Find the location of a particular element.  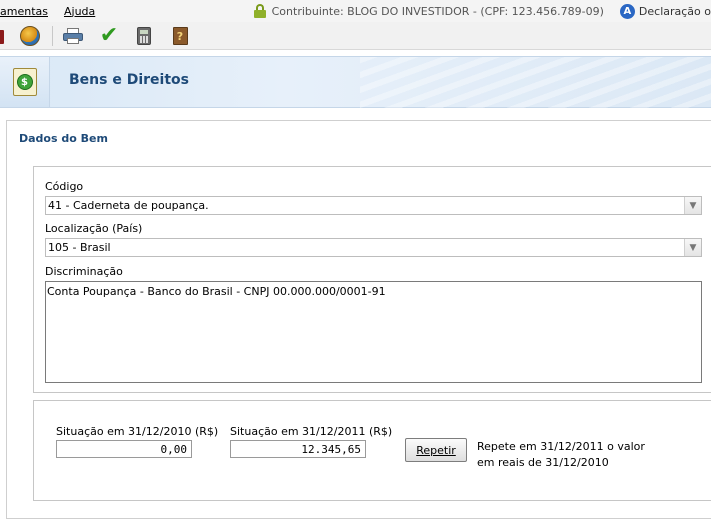

calculator-button is located at coordinates (144, 36).